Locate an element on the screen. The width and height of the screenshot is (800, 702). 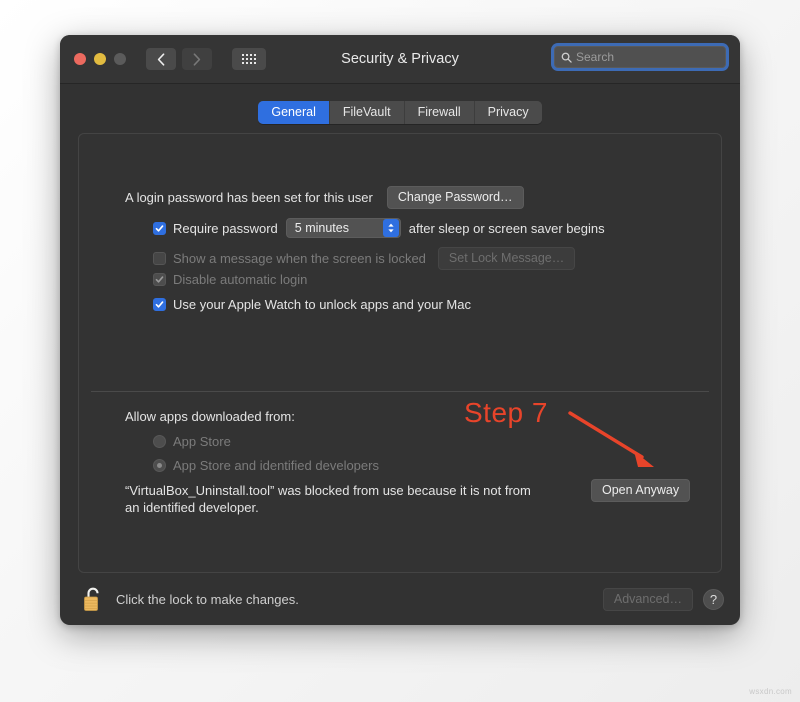
disable-automatic-login-row: Disable automatic login is located at coordinates (230, 279).